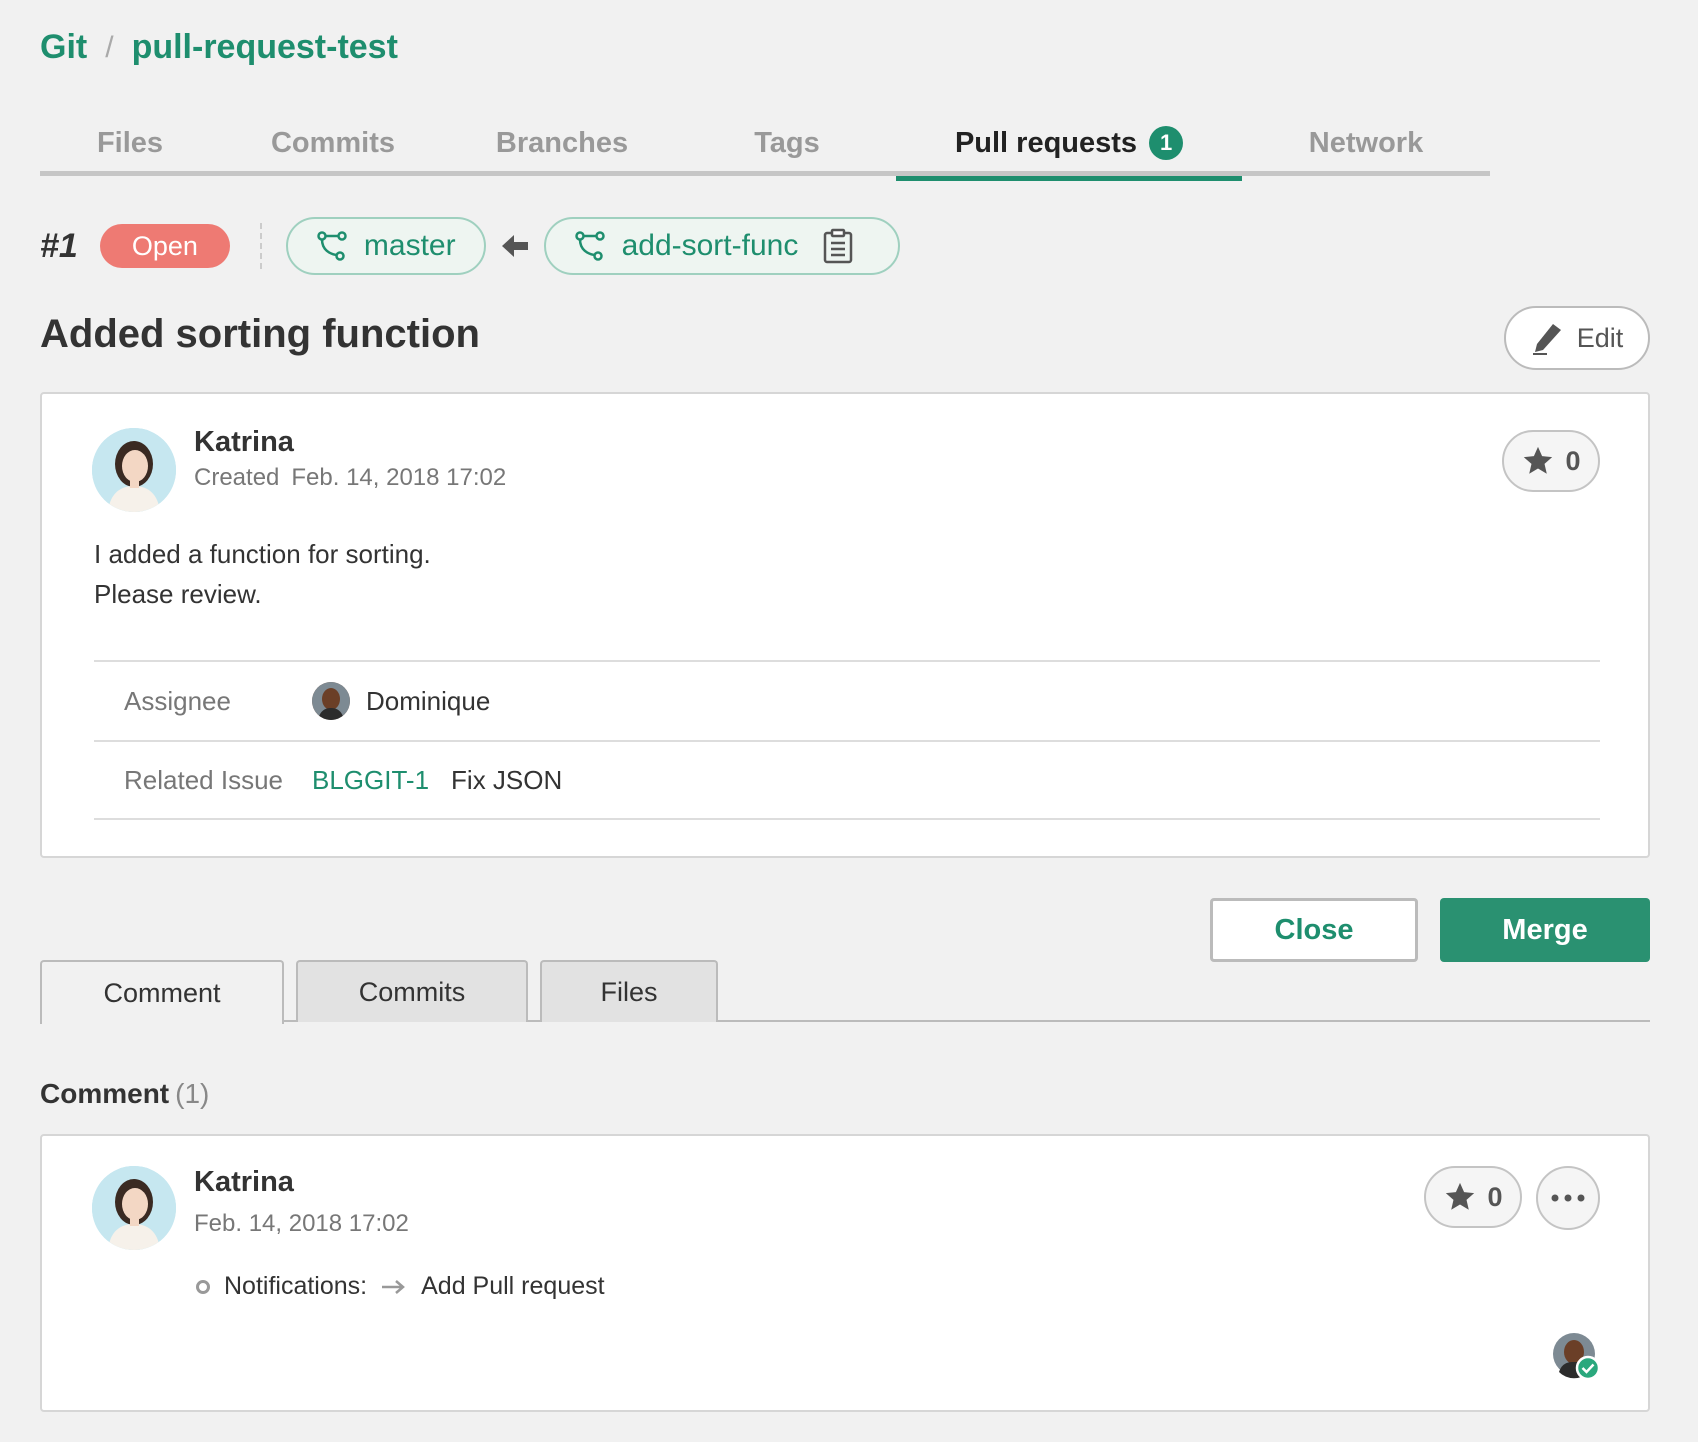 The image size is (1698, 1442). What do you see at coordinates (1166, 143) in the screenshot?
I see `pull-requests-count-badge: 1` at bounding box center [1166, 143].